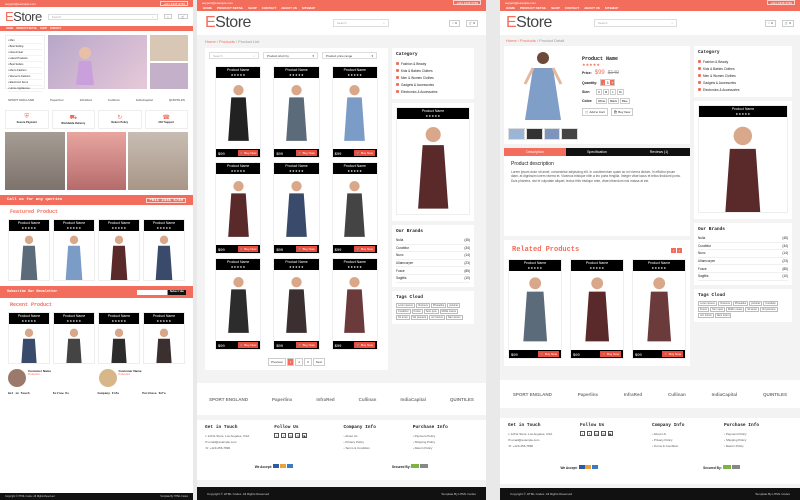  I want to click on tag-chip: Curabitur, so click(403, 311).